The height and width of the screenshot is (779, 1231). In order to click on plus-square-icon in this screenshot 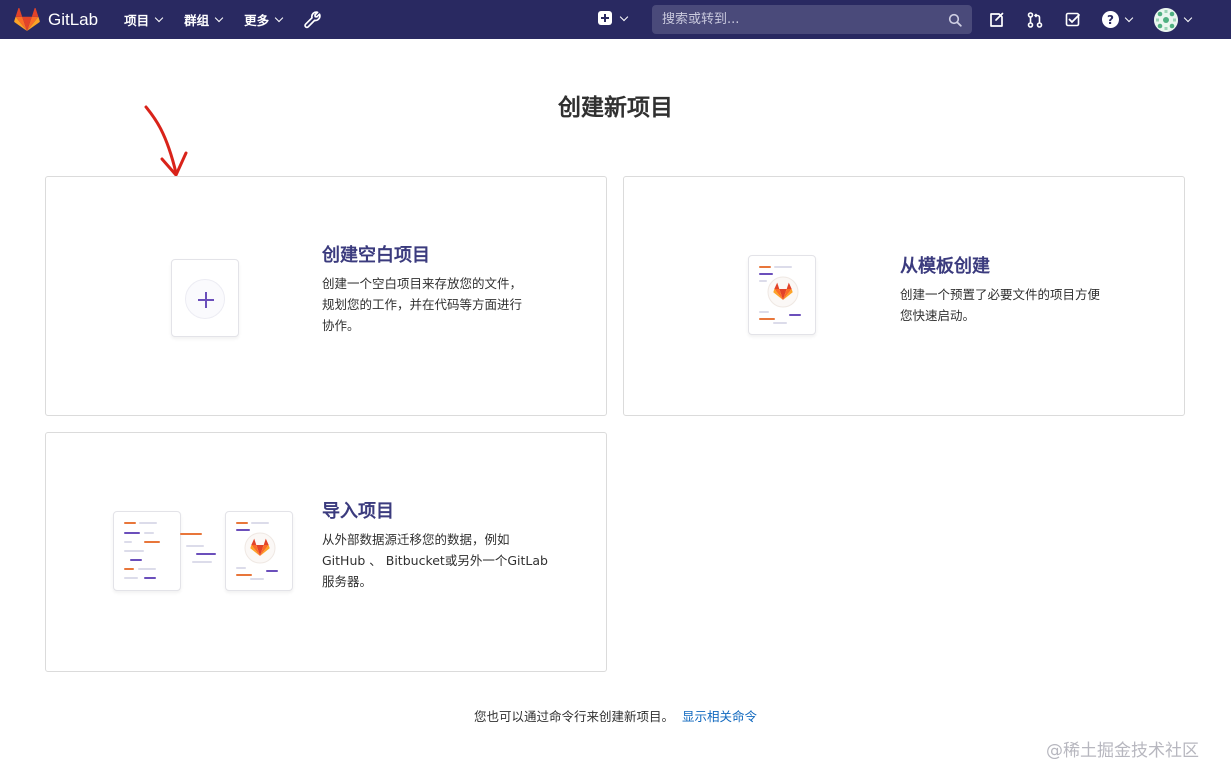, I will do `click(605, 18)`.